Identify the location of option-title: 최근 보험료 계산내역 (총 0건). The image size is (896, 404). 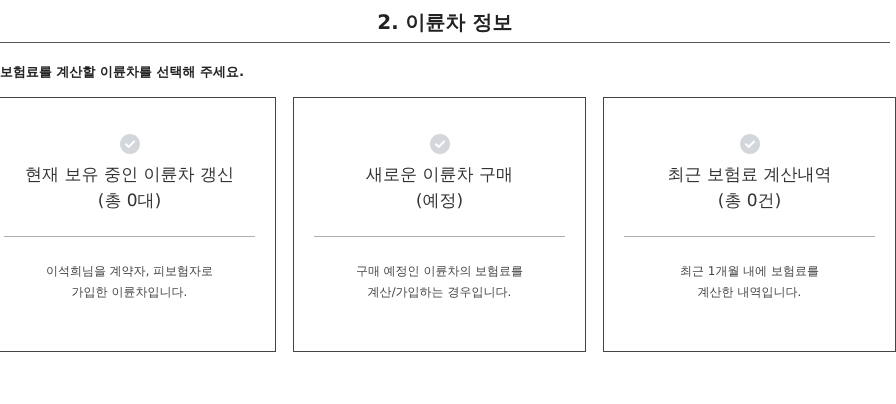
(750, 188).